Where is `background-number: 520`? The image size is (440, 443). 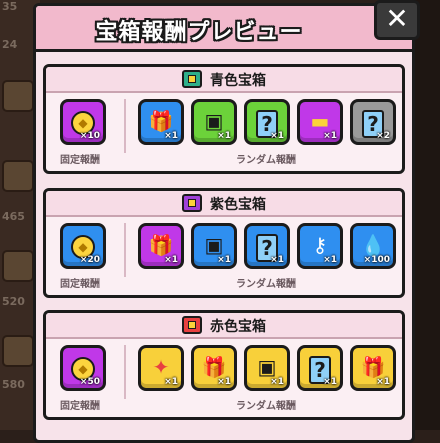 background-number: 520 is located at coordinates (13, 301).